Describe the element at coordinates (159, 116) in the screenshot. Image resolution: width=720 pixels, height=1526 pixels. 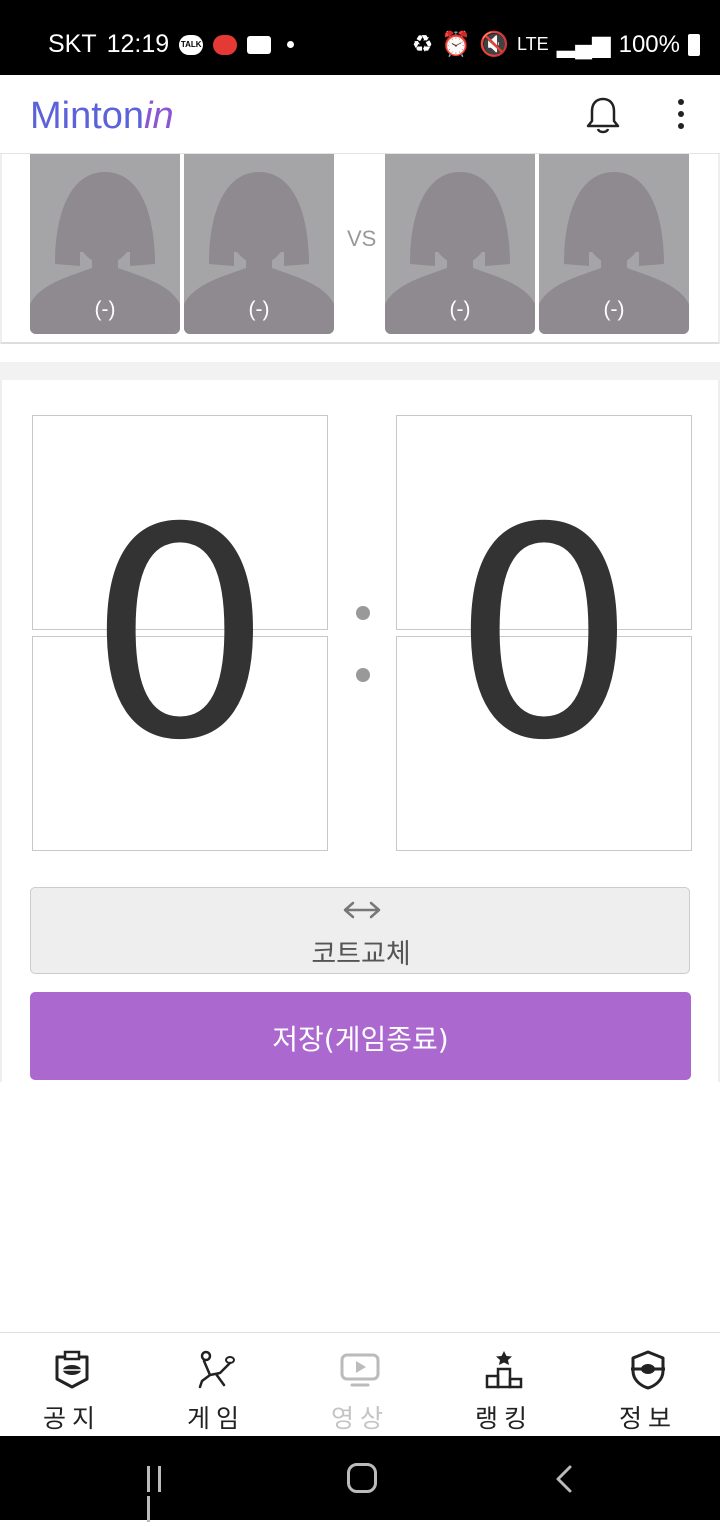
I see `logo-suffix: in` at that location.